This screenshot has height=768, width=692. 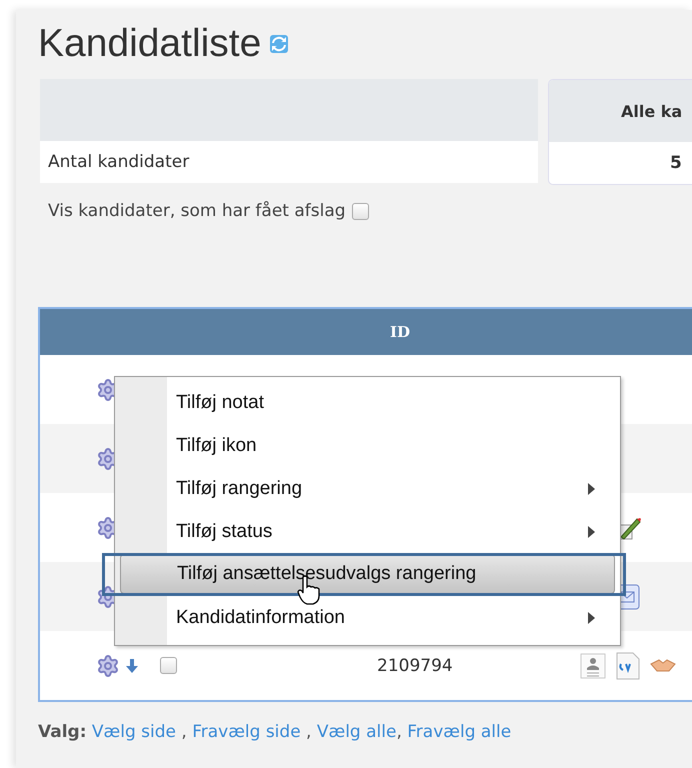 What do you see at coordinates (150, 44) in the screenshot?
I see `page-title: Kandidatliste` at bounding box center [150, 44].